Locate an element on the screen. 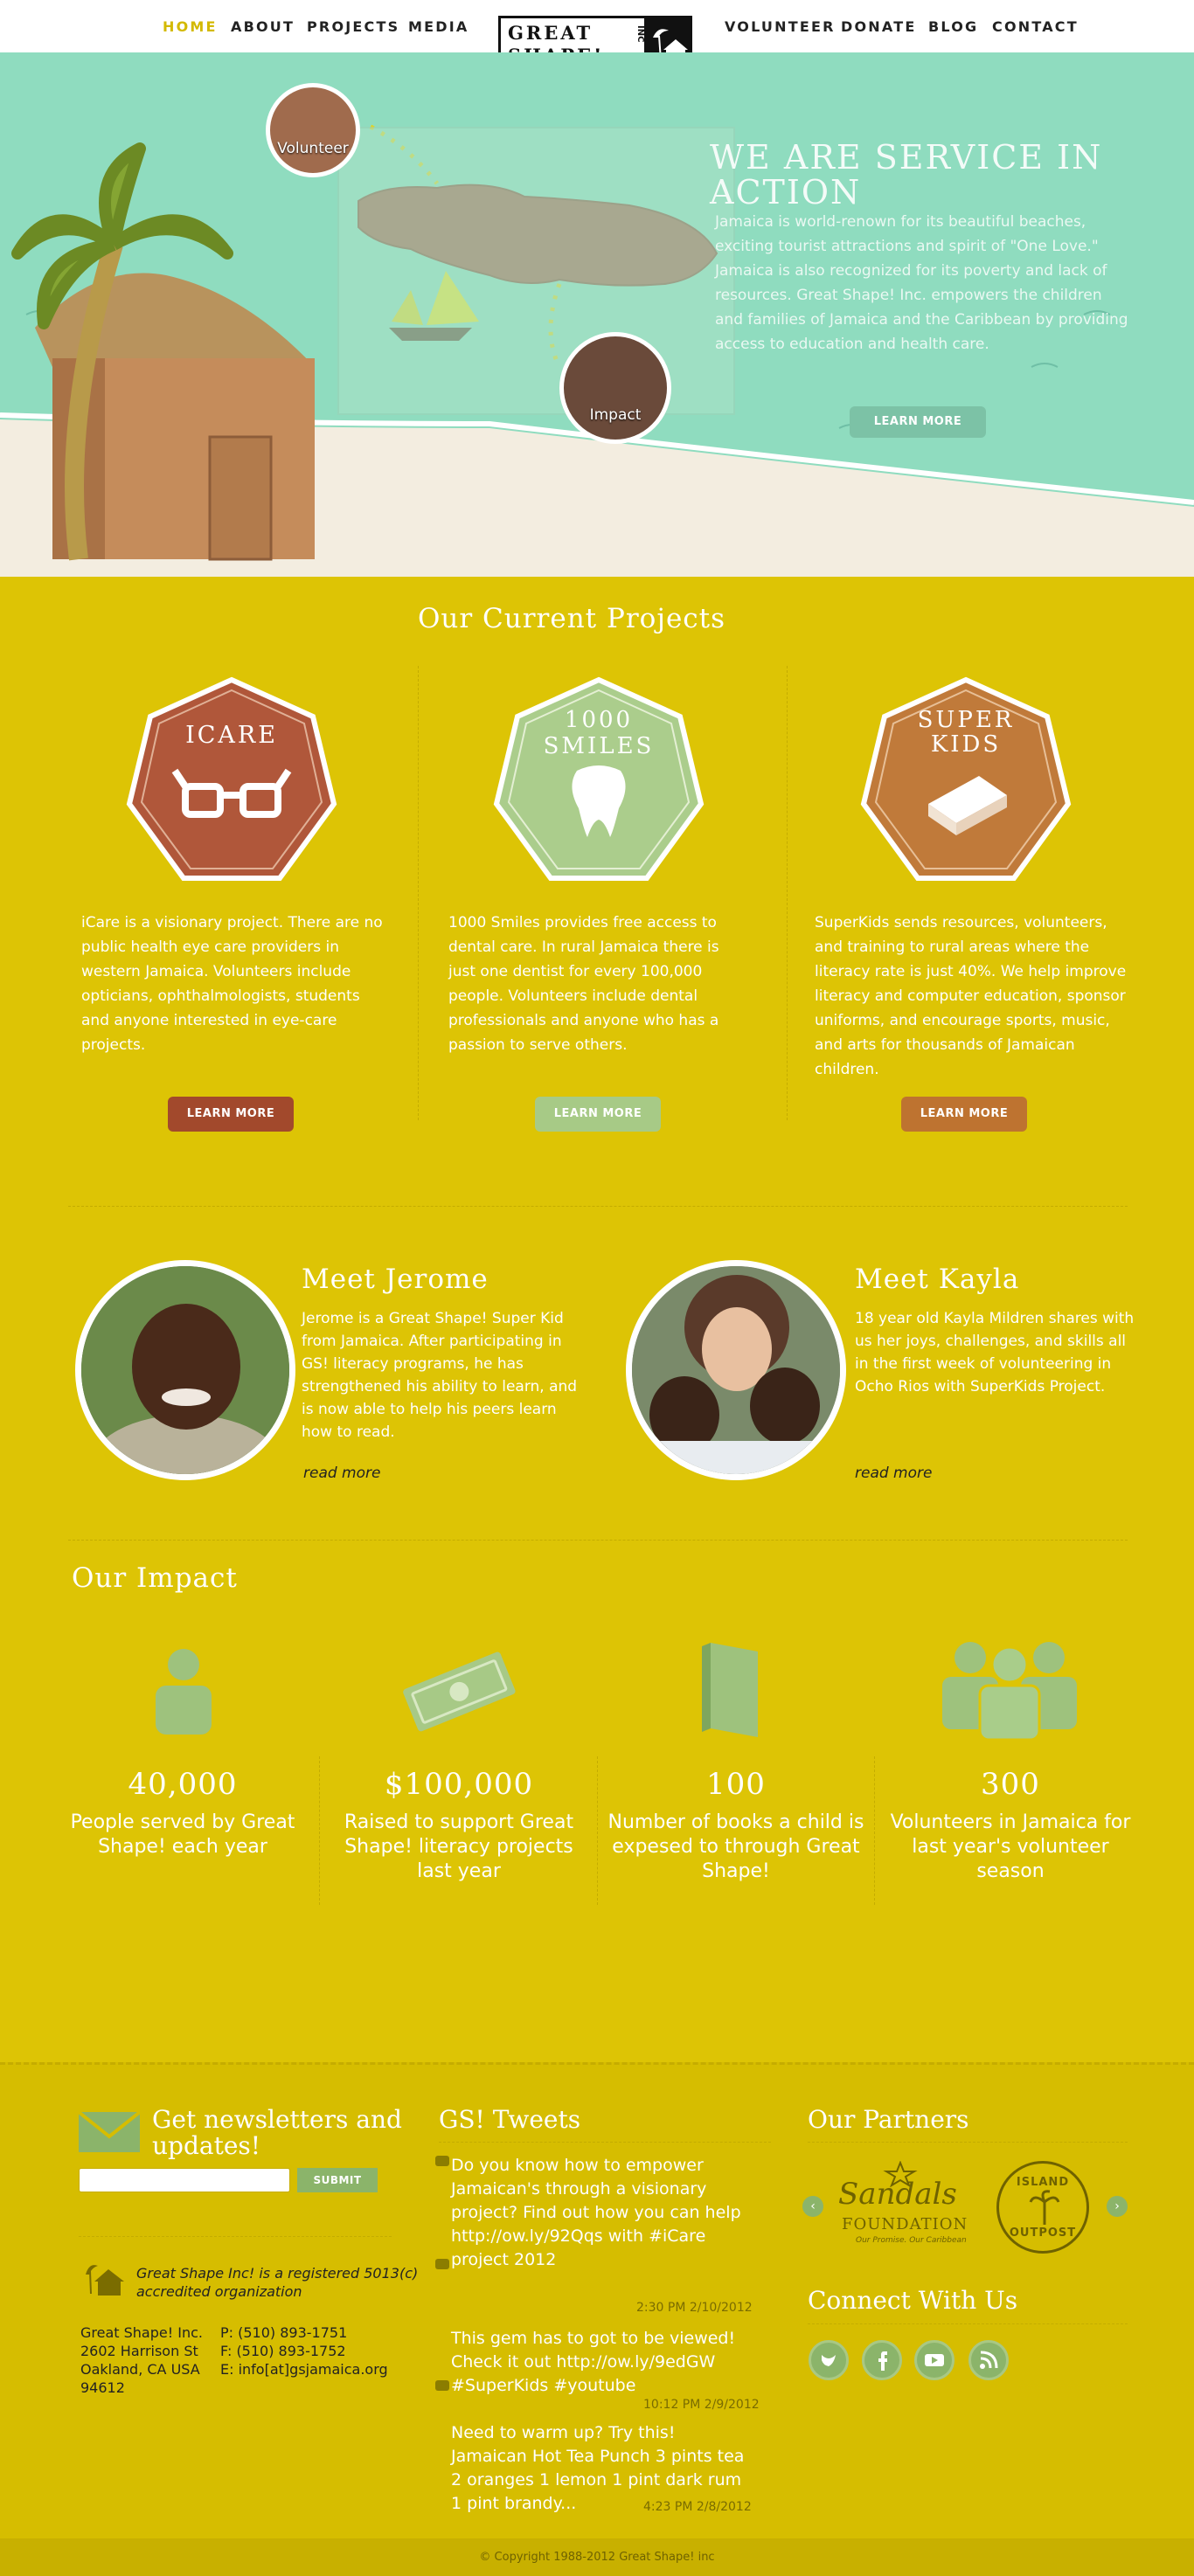  section-divider is located at coordinates (598, 1206).